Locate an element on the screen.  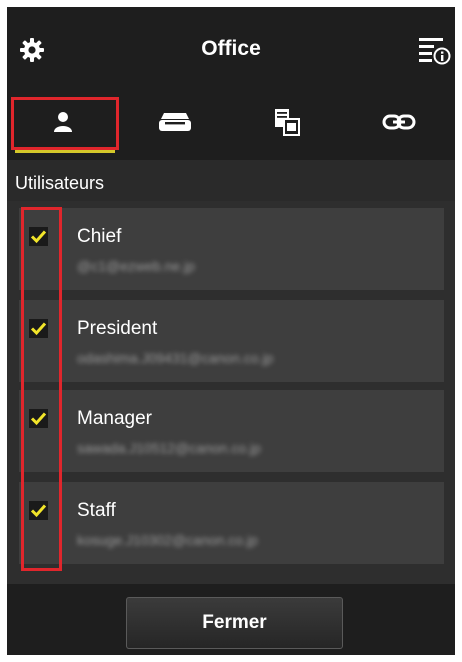
user-name: Manager is located at coordinates (114, 418).